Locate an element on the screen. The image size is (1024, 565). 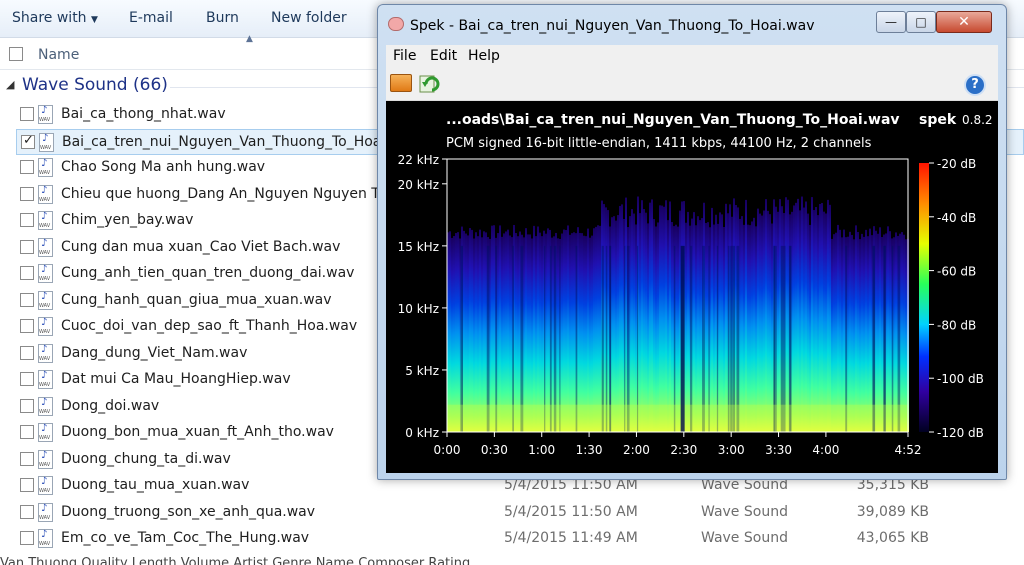
spek-version: 0.8.2 is located at coordinates (977, 120).